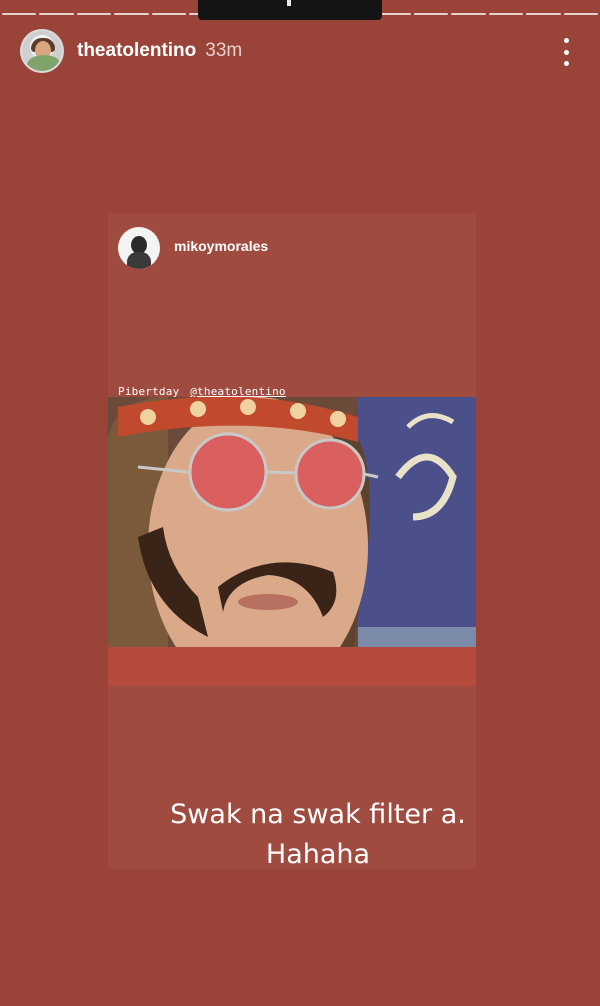 Image resolution: width=600 pixels, height=1006 pixels. I want to click on avatar-foliage, so click(44, 63).